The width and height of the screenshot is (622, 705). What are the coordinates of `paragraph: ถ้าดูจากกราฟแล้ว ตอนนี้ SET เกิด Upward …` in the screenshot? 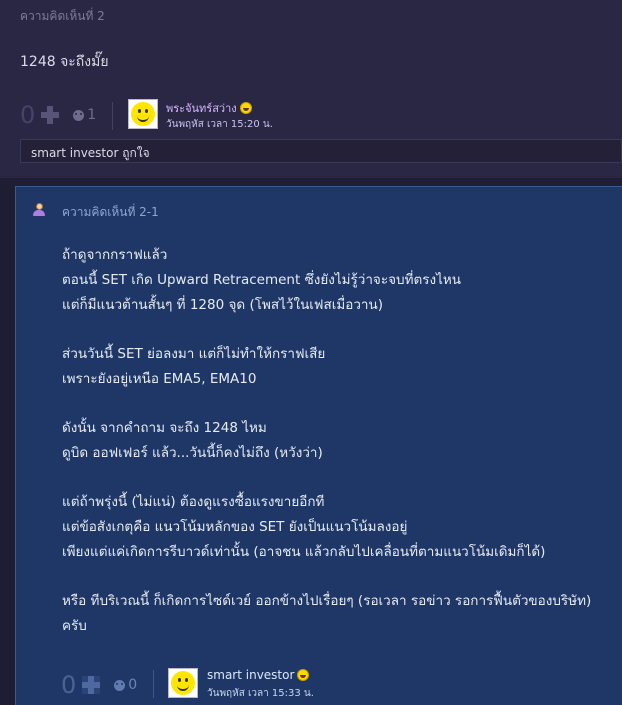 It's located at (339, 280).